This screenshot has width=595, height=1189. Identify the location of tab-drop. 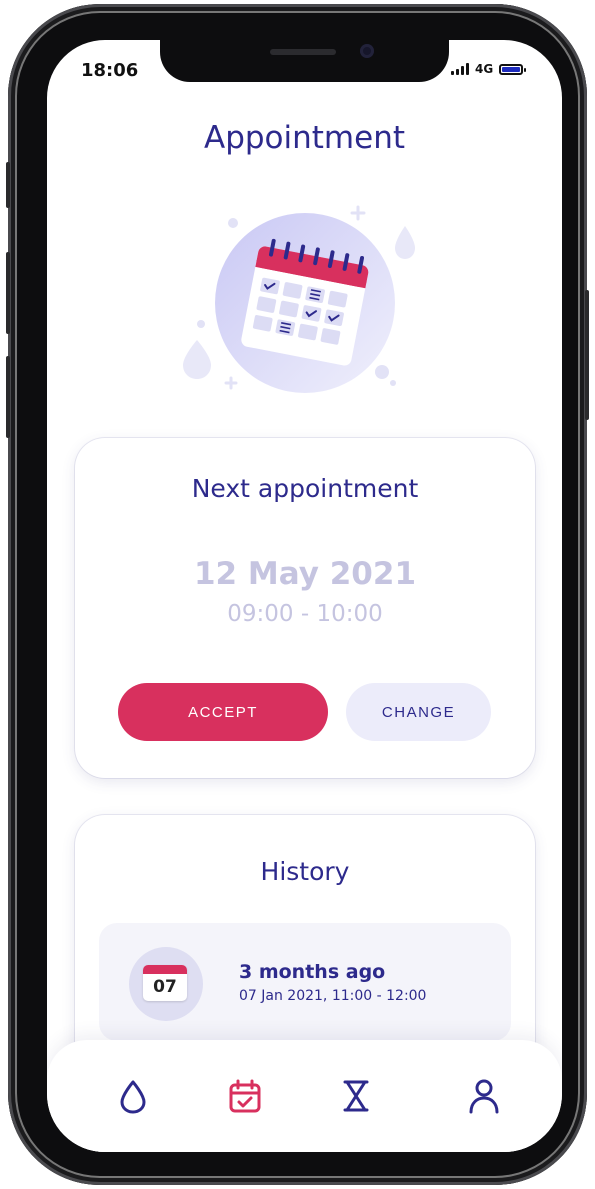
(133, 1096).